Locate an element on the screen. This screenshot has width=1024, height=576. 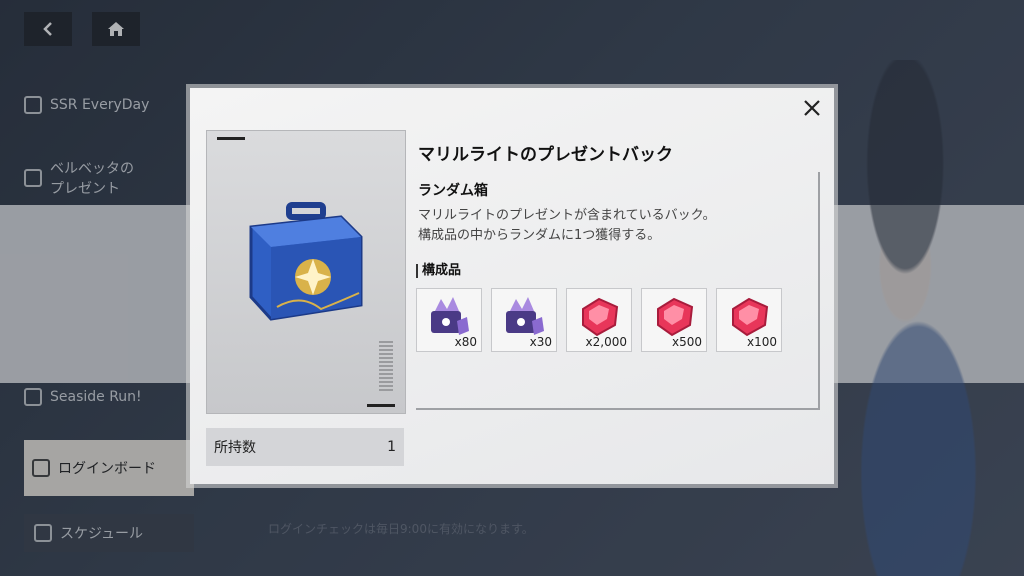
close-button is located at coordinates (812, 110).